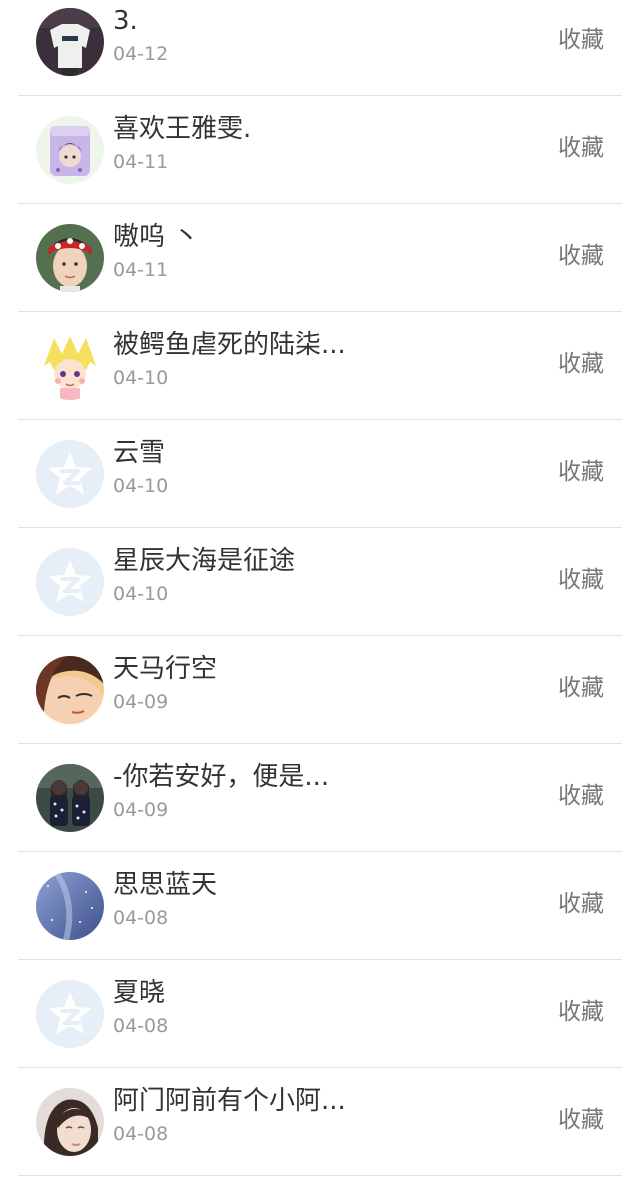 The image size is (640, 1187). I want to click on contact-row: 天马行空 04-09 收藏, so click(320, 690).